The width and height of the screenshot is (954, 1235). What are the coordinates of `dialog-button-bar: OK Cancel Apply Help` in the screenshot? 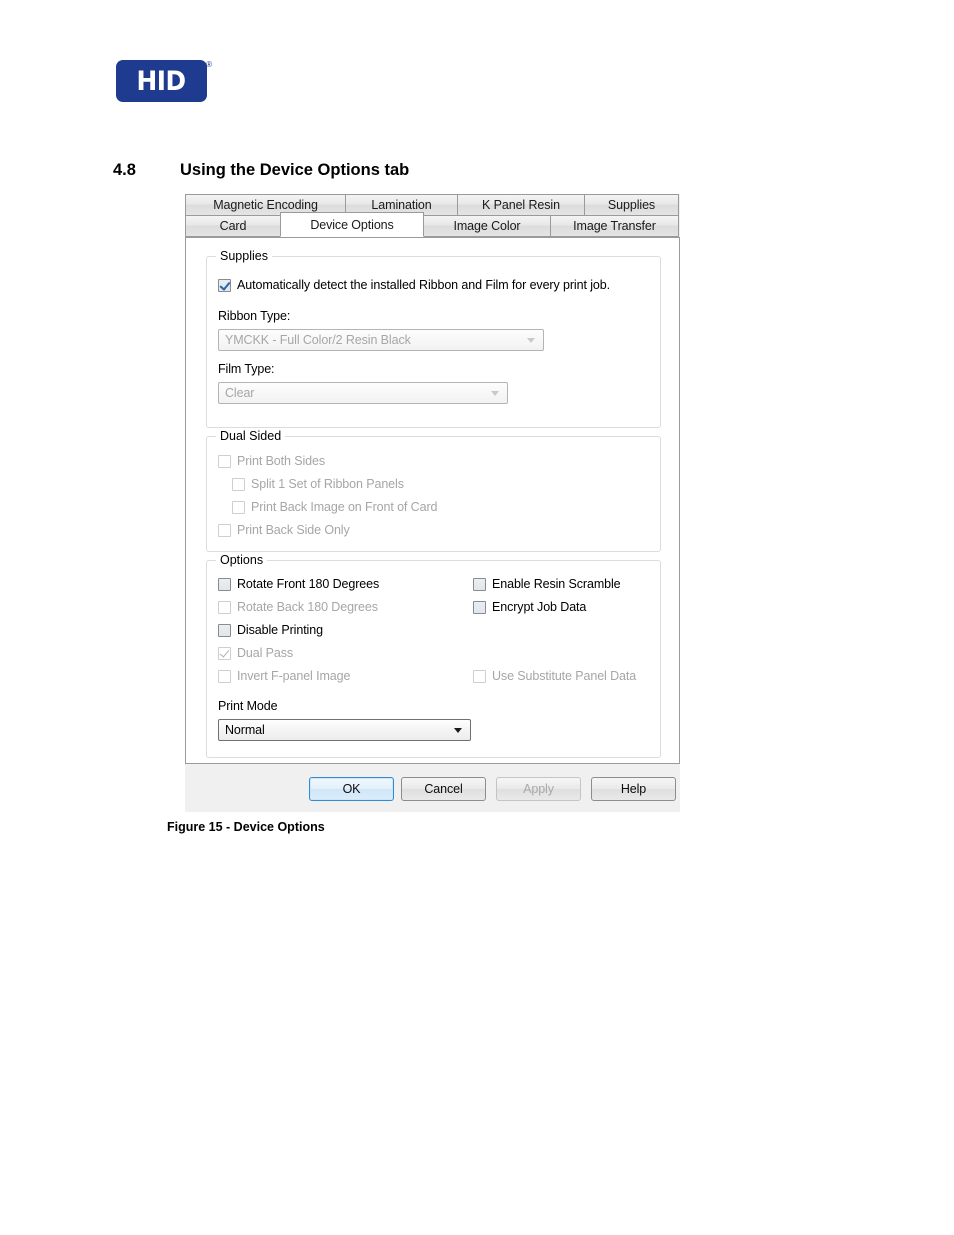 It's located at (432, 788).